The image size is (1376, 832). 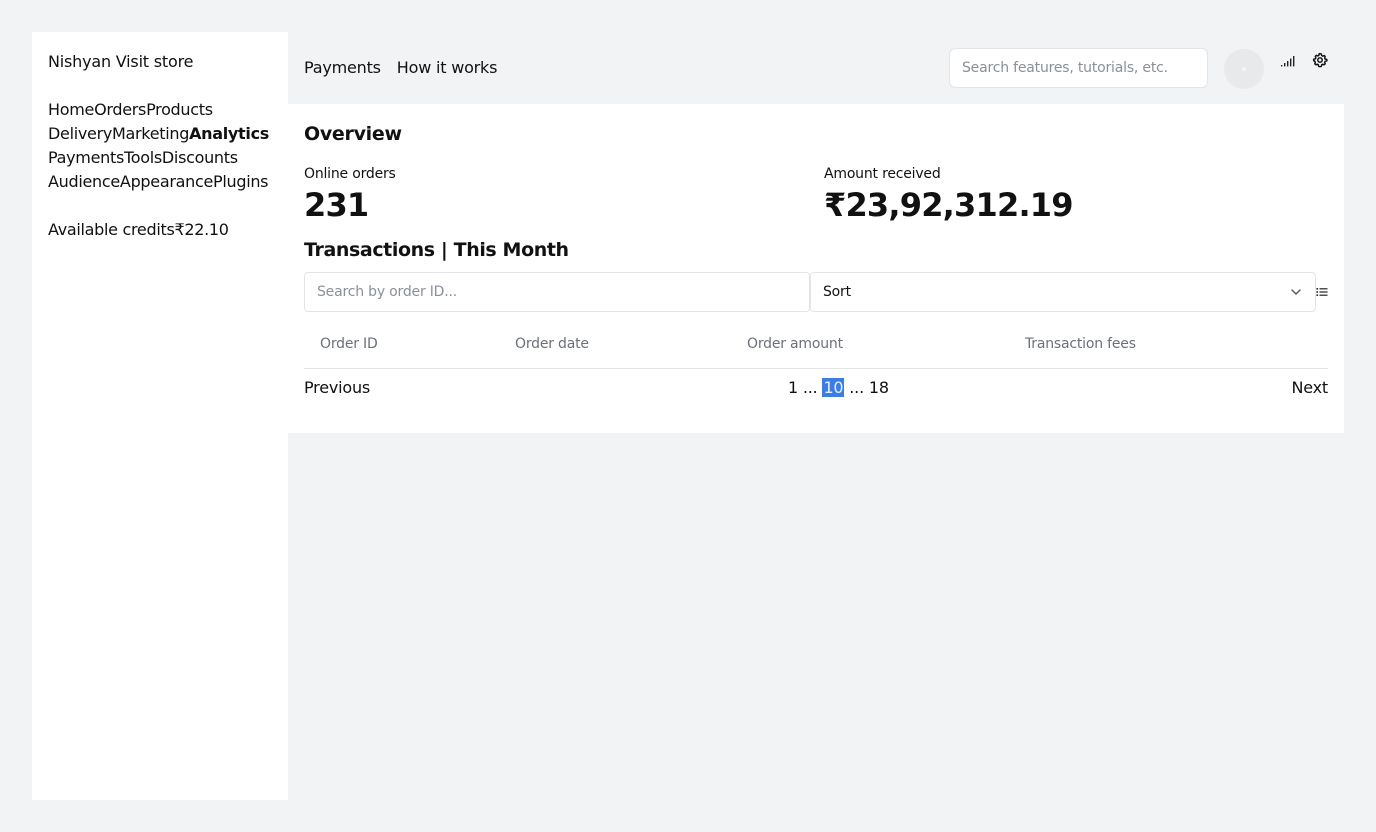 I want to click on available-credits: Available credits₹22.10, so click(x=160, y=230).